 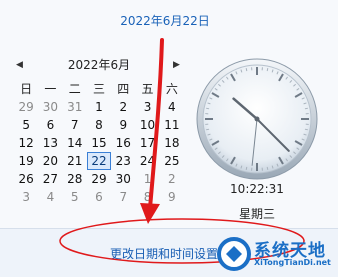 What do you see at coordinates (276, 254) in the screenshot?
I see `watermark-logo: 系统天地 XiTongTianDi.net` at bounding box center [276, 254].